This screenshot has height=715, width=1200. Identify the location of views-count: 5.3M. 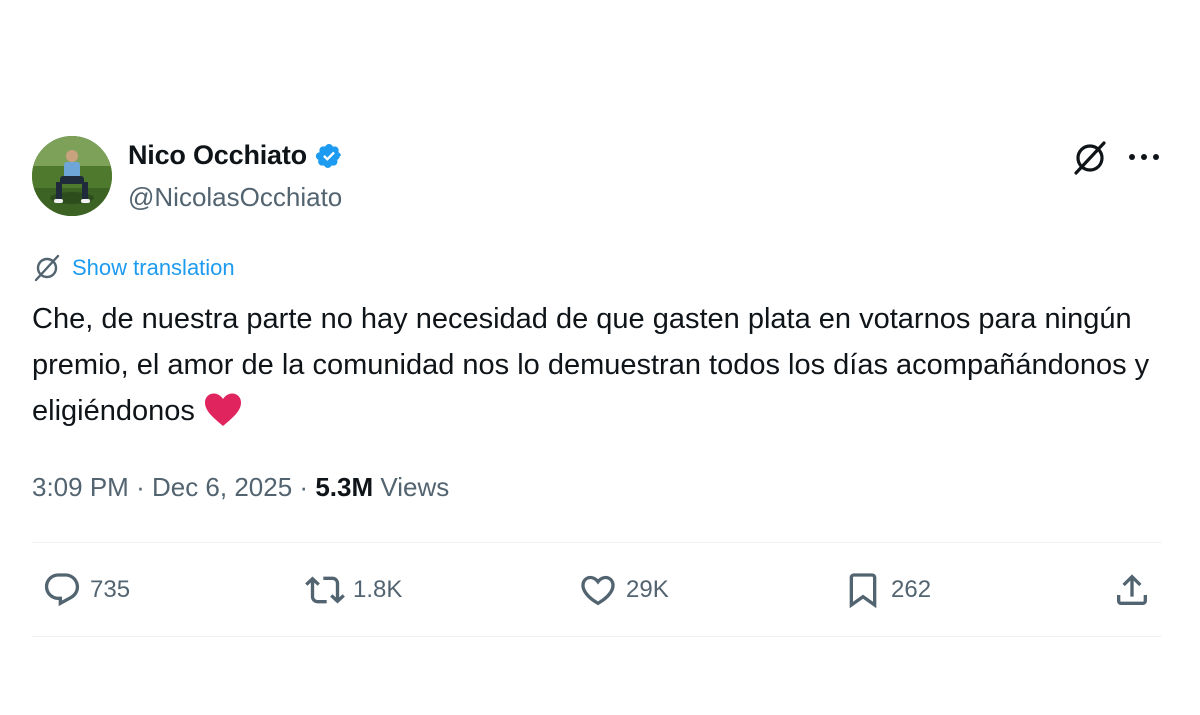
(344, 487).